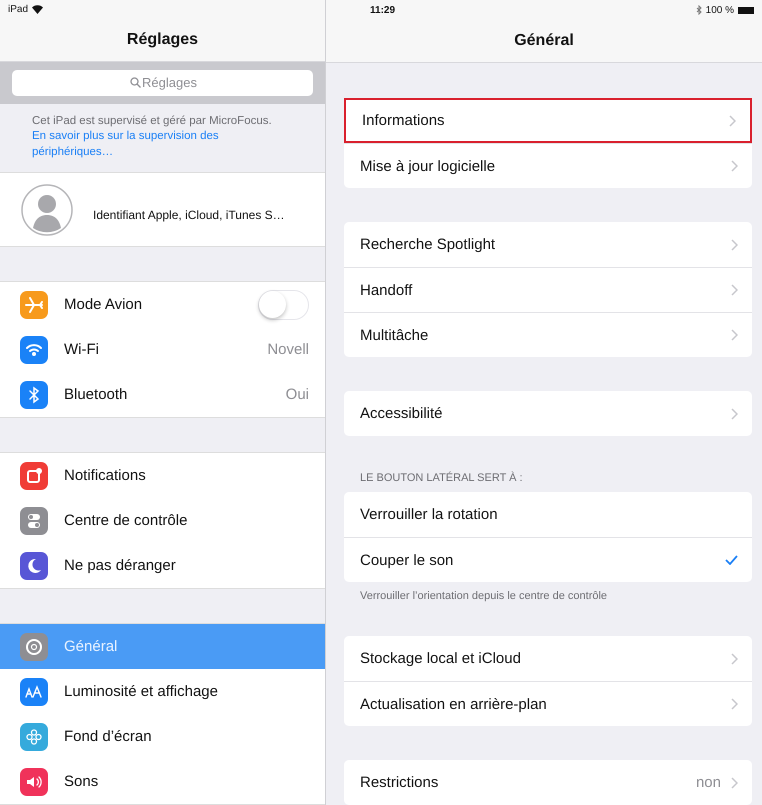  What do you see at coordinates (544, 41) in the screenshot?
I see `page-title: Général` at bounding box center [544, 41].